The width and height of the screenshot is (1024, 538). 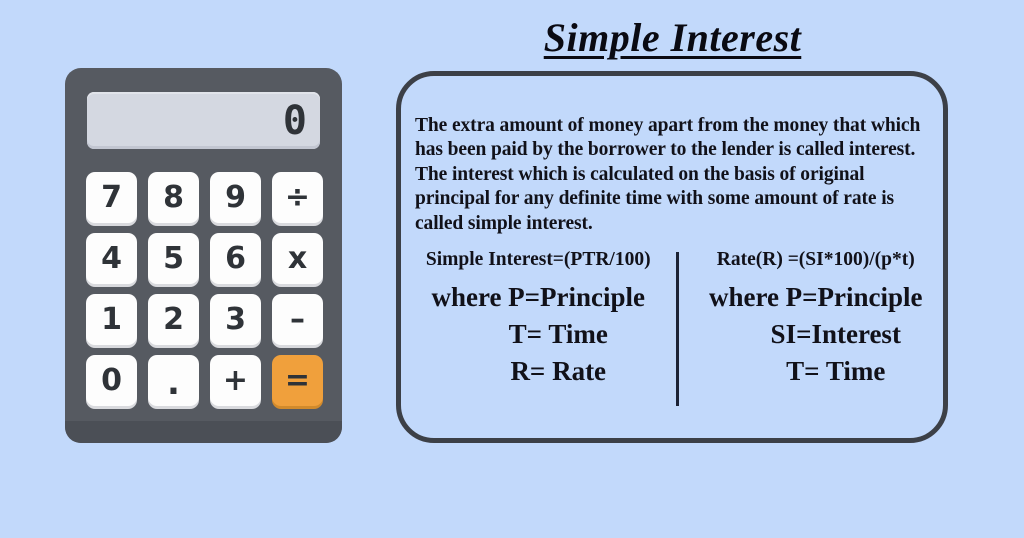 What do you see at coordinates (672, 37) in the screenshot?
I see `page-title: Simple Interest` at bounding box center [672, 37].